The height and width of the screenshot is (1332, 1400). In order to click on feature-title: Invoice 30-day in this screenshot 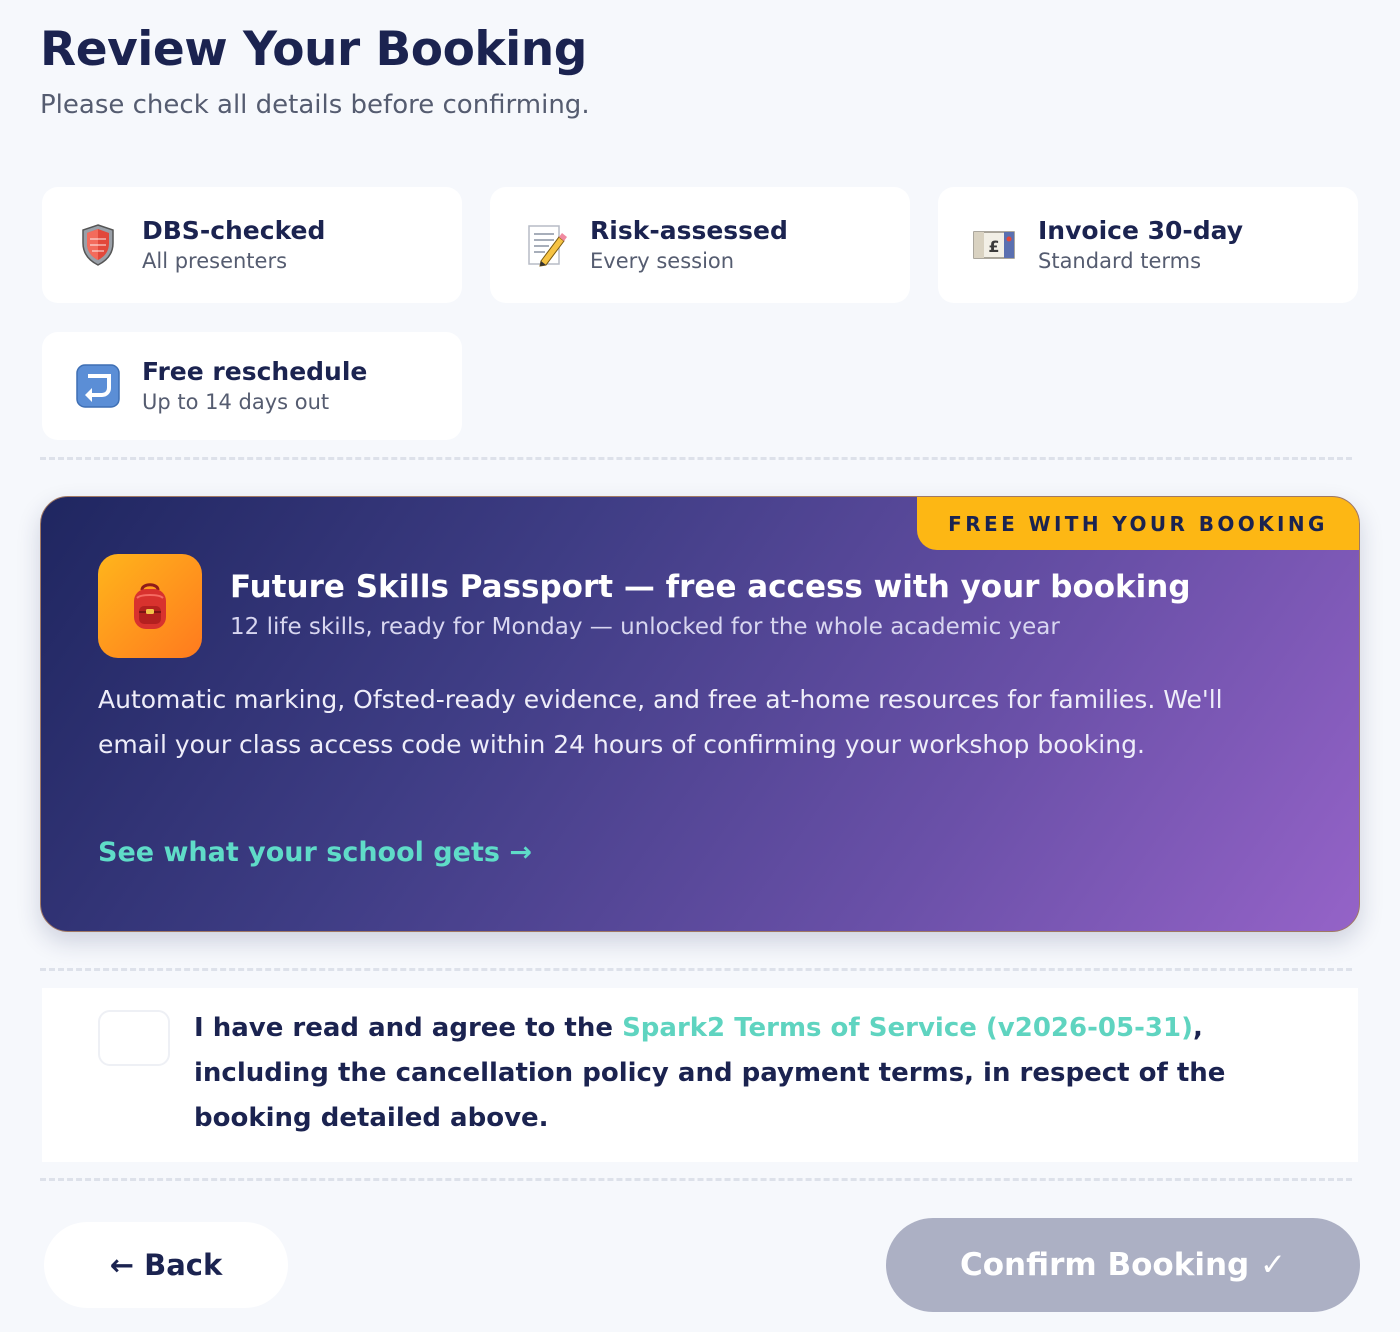, I will do `click(1141, 230)`.